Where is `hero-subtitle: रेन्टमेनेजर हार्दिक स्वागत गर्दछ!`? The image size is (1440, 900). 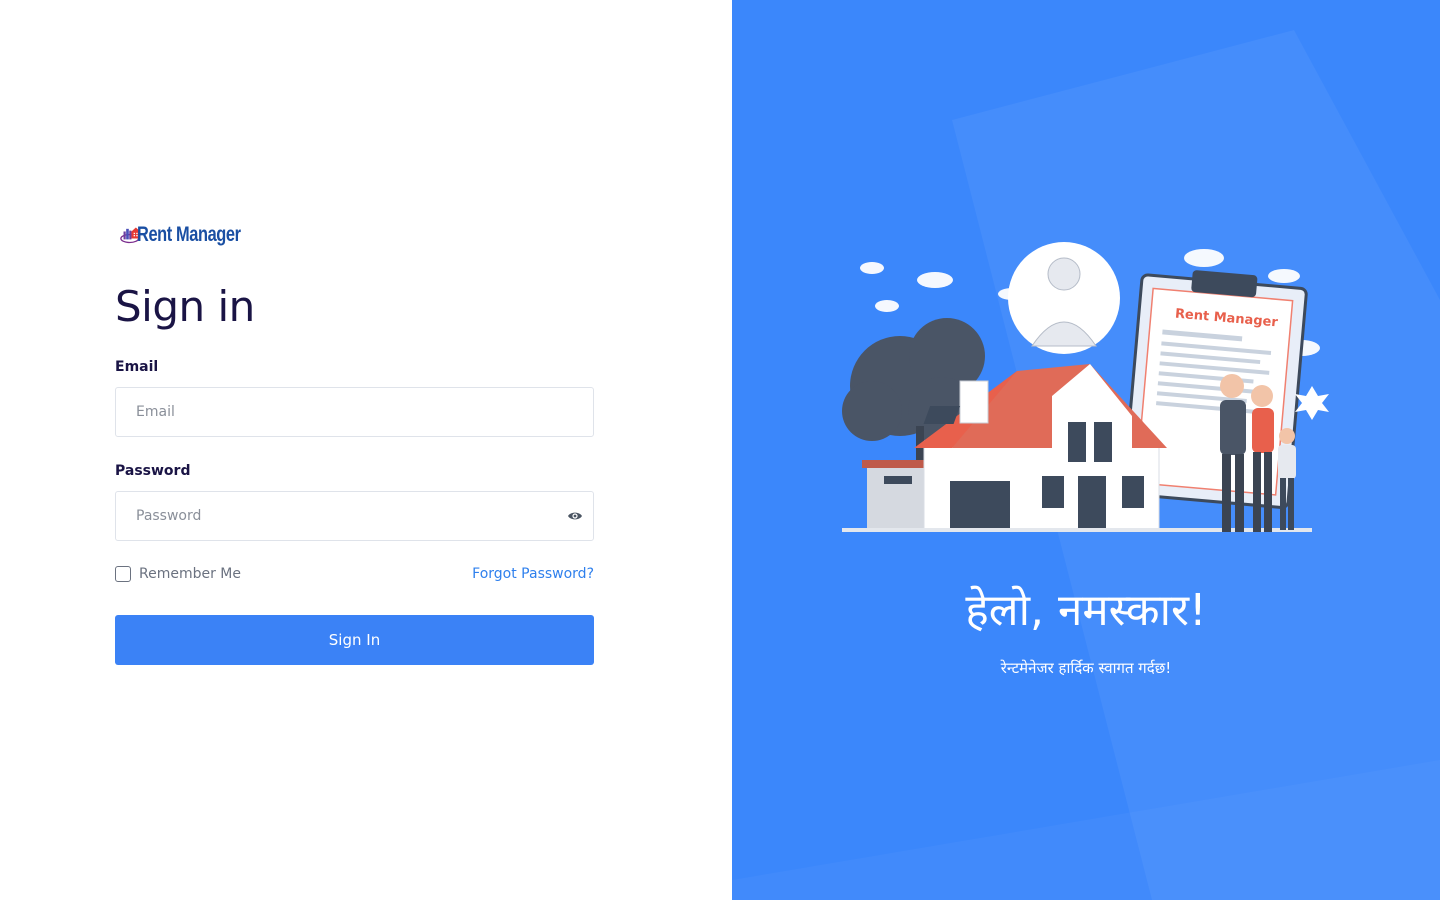
hero-subtitle: रेन्टमेनेजर हार्दिक स्वागत गर्दछ! is located at coordinates (1086, 668).